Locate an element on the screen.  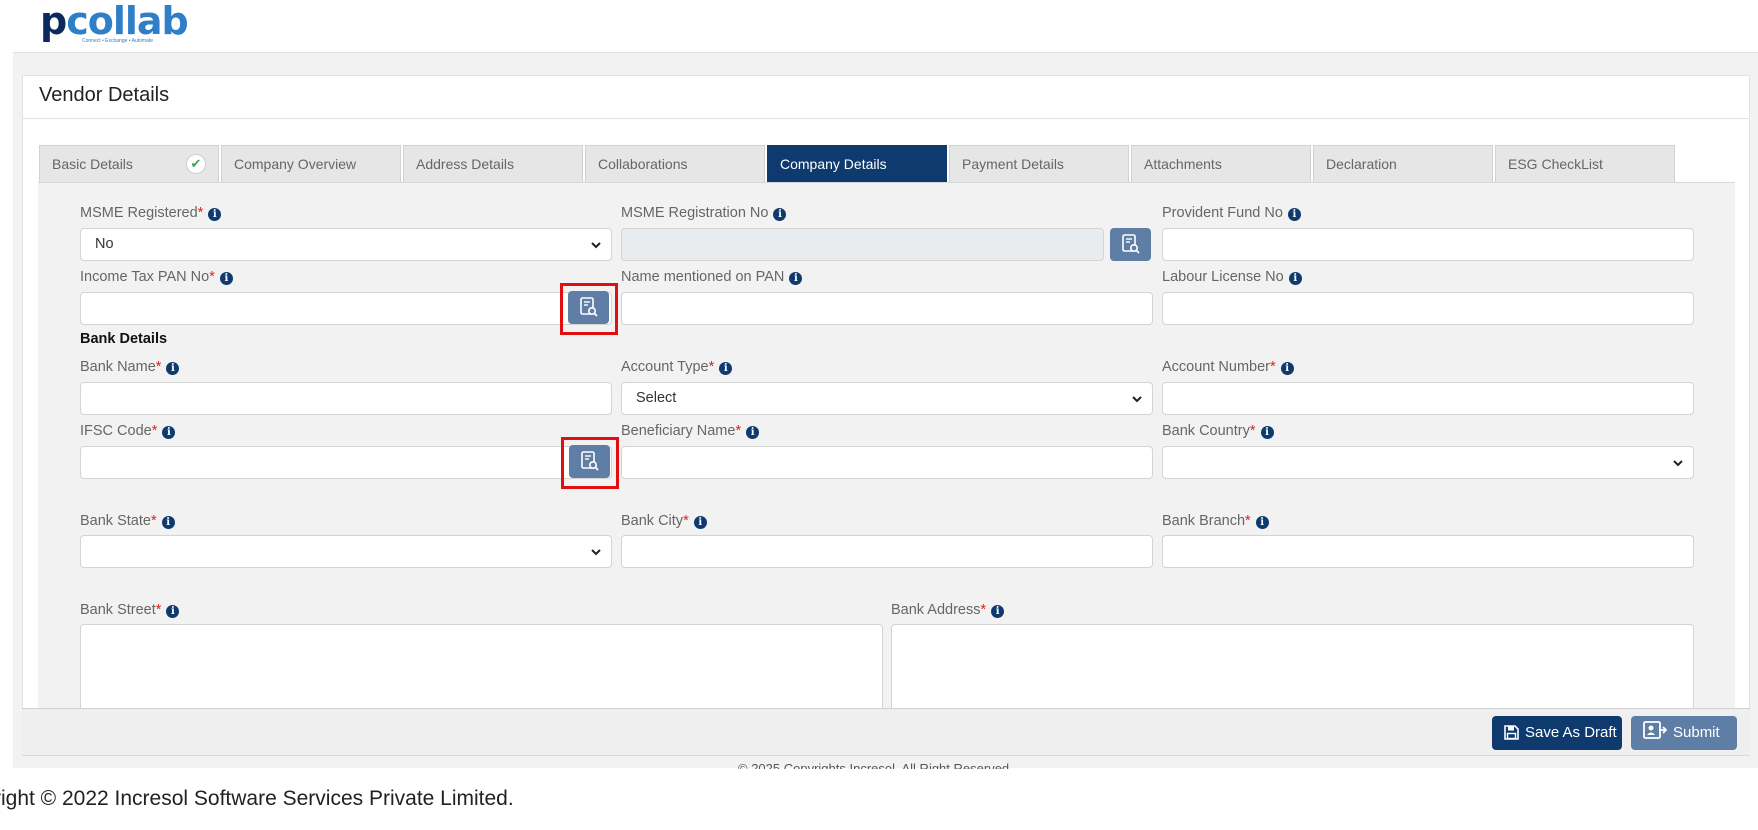
tab-label: Company Details is located at coordinates (833, 164).